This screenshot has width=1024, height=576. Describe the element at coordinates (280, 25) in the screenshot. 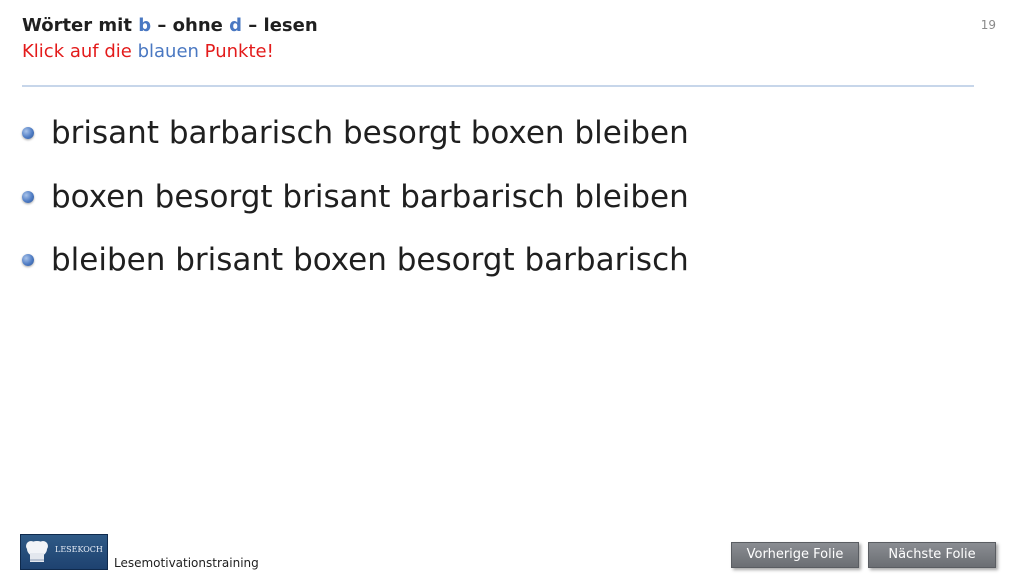

I see `title-suffix: – lesen` at that location.